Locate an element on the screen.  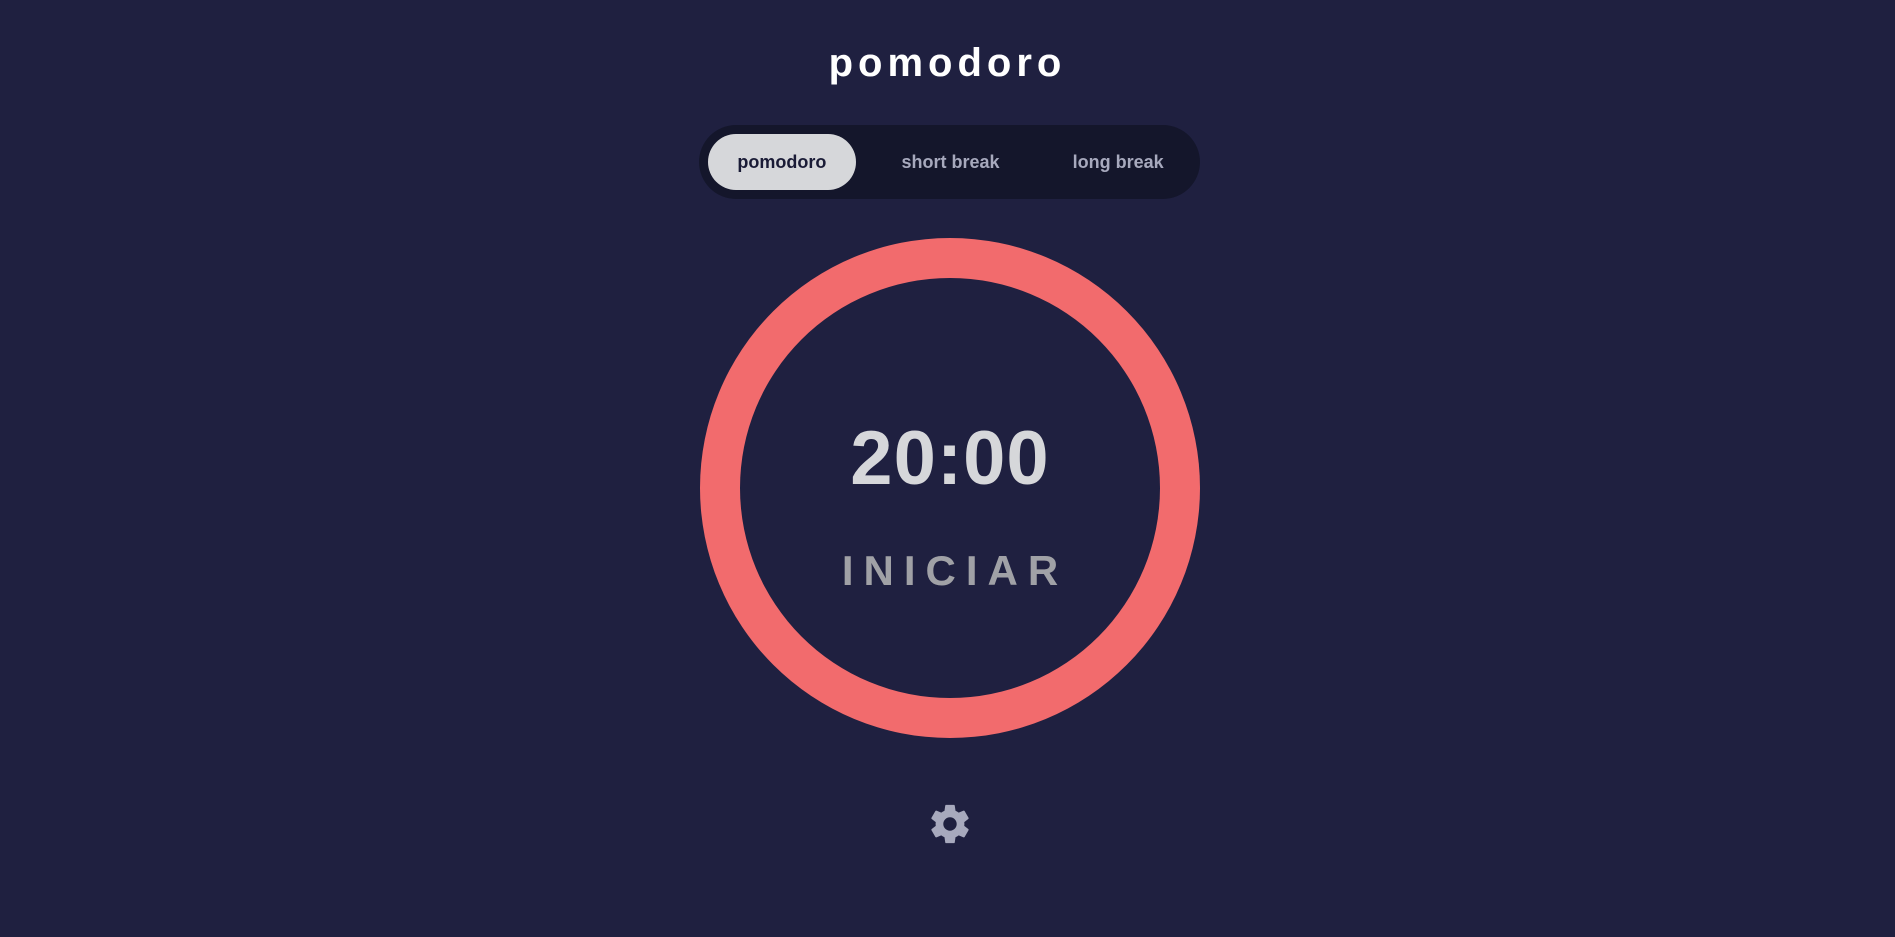
timer-face: 20:00 INICIAR is located at coordinates (950, 488).